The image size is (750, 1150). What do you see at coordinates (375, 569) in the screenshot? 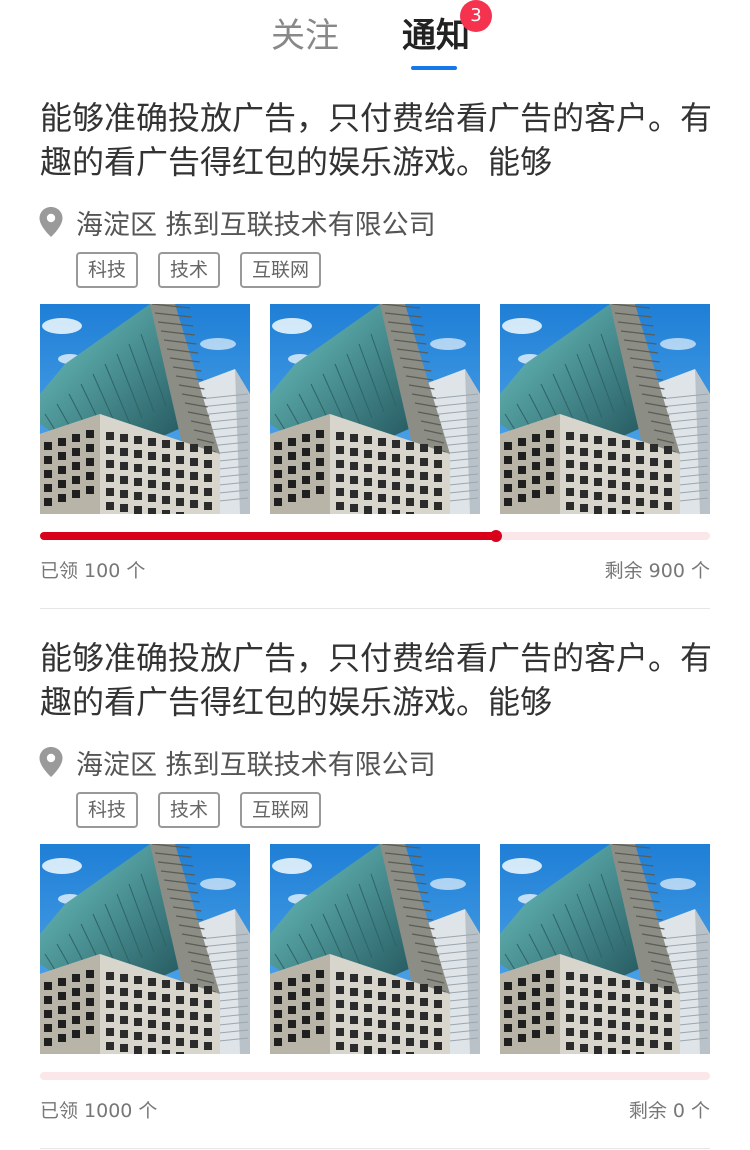
I see `claim-stats: 已领 100 个 剩余 900 个` at bounding box center [375, 569].